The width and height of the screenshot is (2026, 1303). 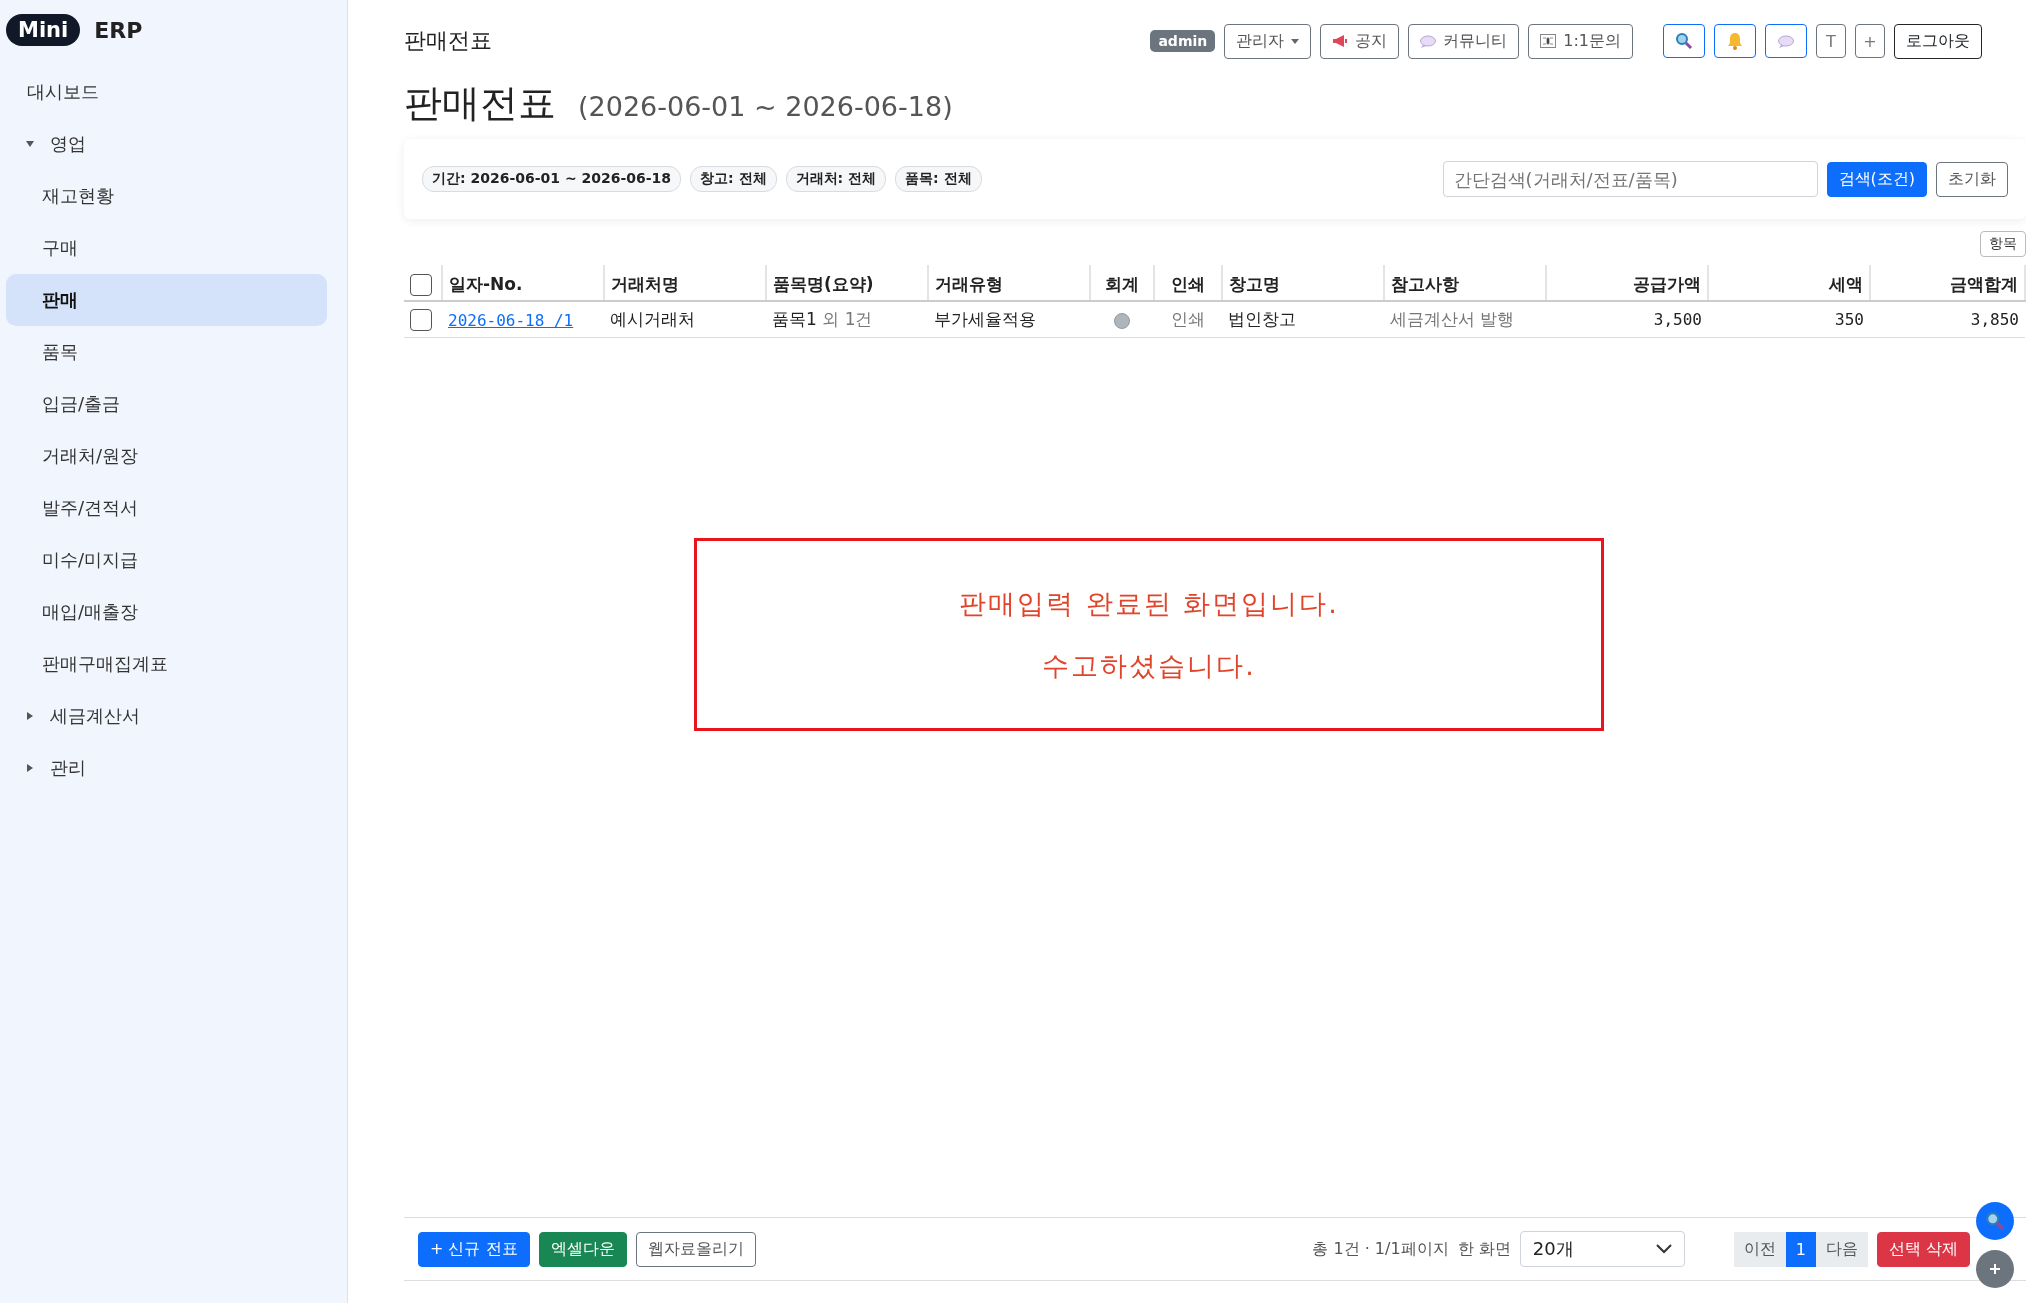 I want to click on brand-name: ERP, so click(x=118, y=30).